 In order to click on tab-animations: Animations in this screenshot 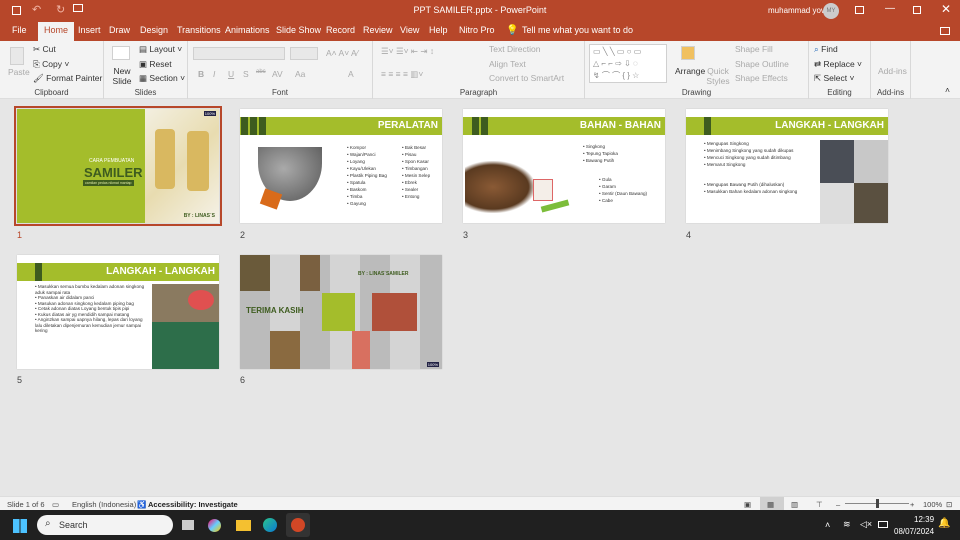, I will do `click(247, 30)`.